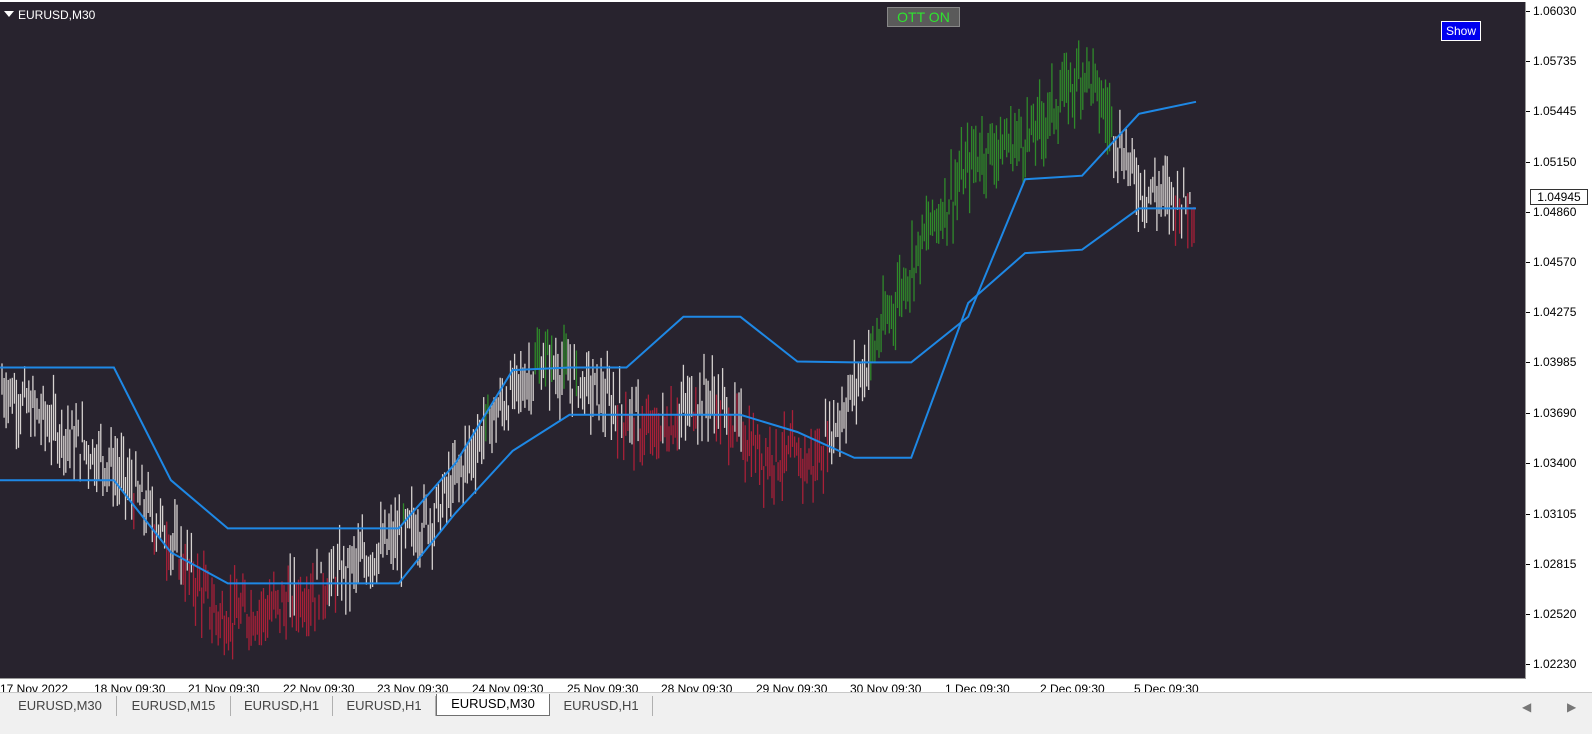  I want to click on price-label: 1.05150, so click(1555, 161).